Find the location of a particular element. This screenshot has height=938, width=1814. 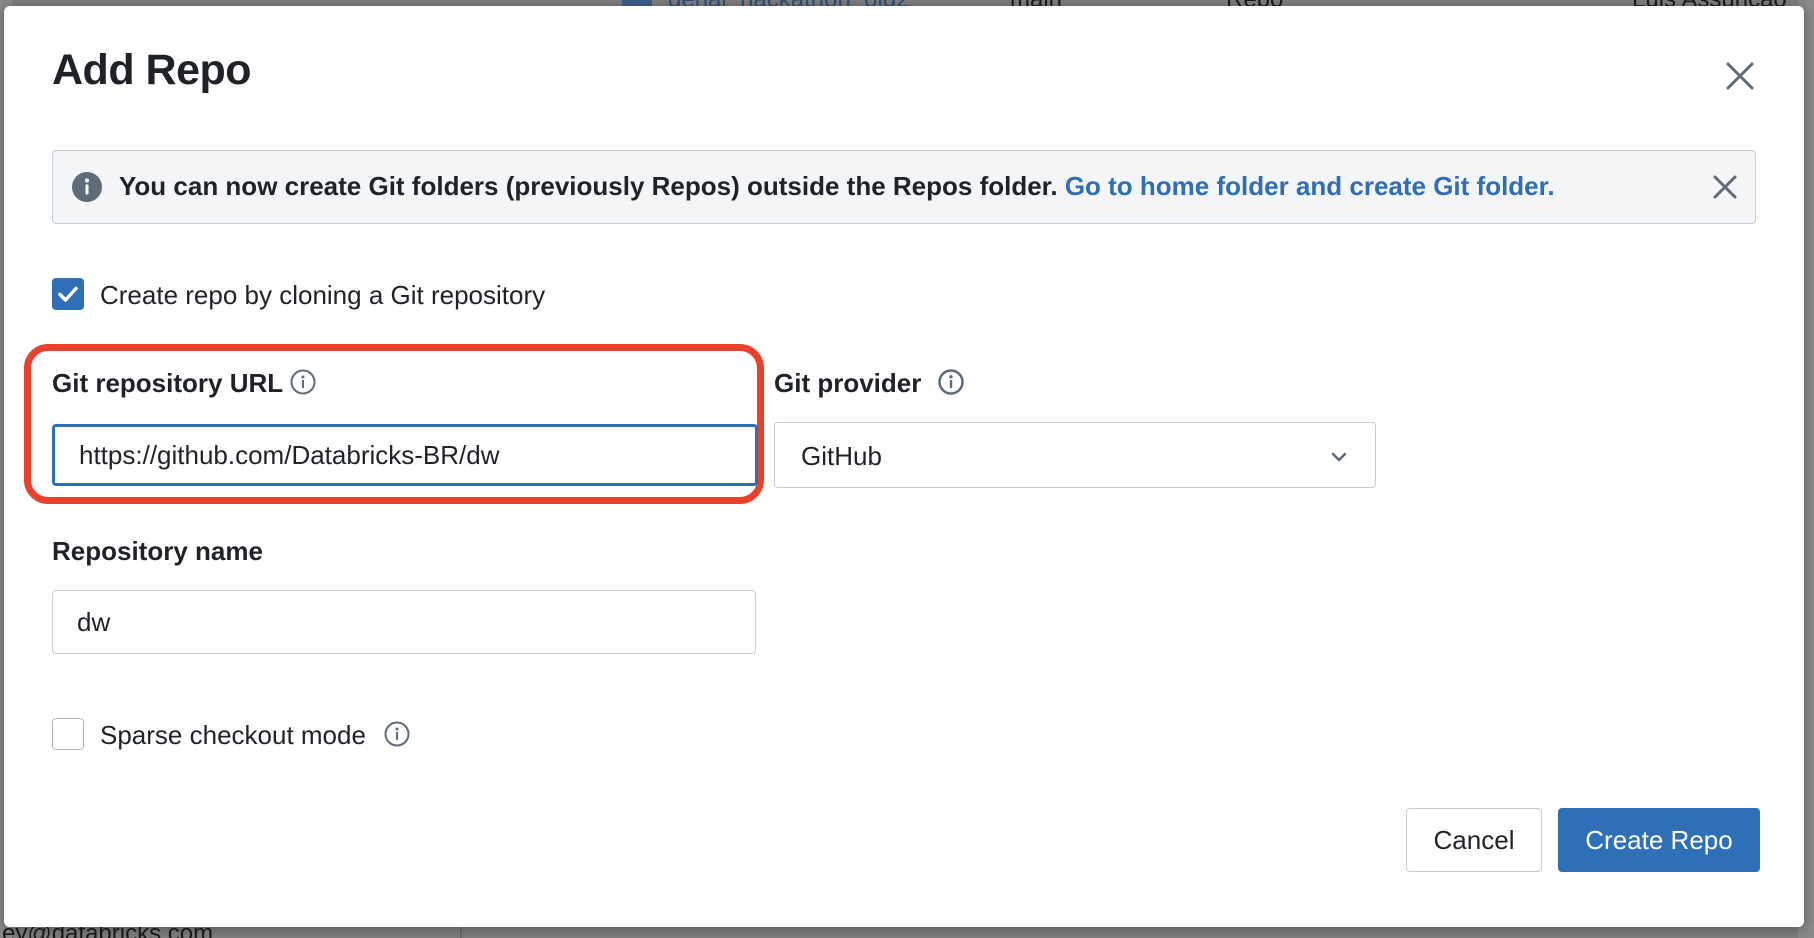

sparse-checkout-label: Sparse checkout mode is located at coordinates (233, 735).